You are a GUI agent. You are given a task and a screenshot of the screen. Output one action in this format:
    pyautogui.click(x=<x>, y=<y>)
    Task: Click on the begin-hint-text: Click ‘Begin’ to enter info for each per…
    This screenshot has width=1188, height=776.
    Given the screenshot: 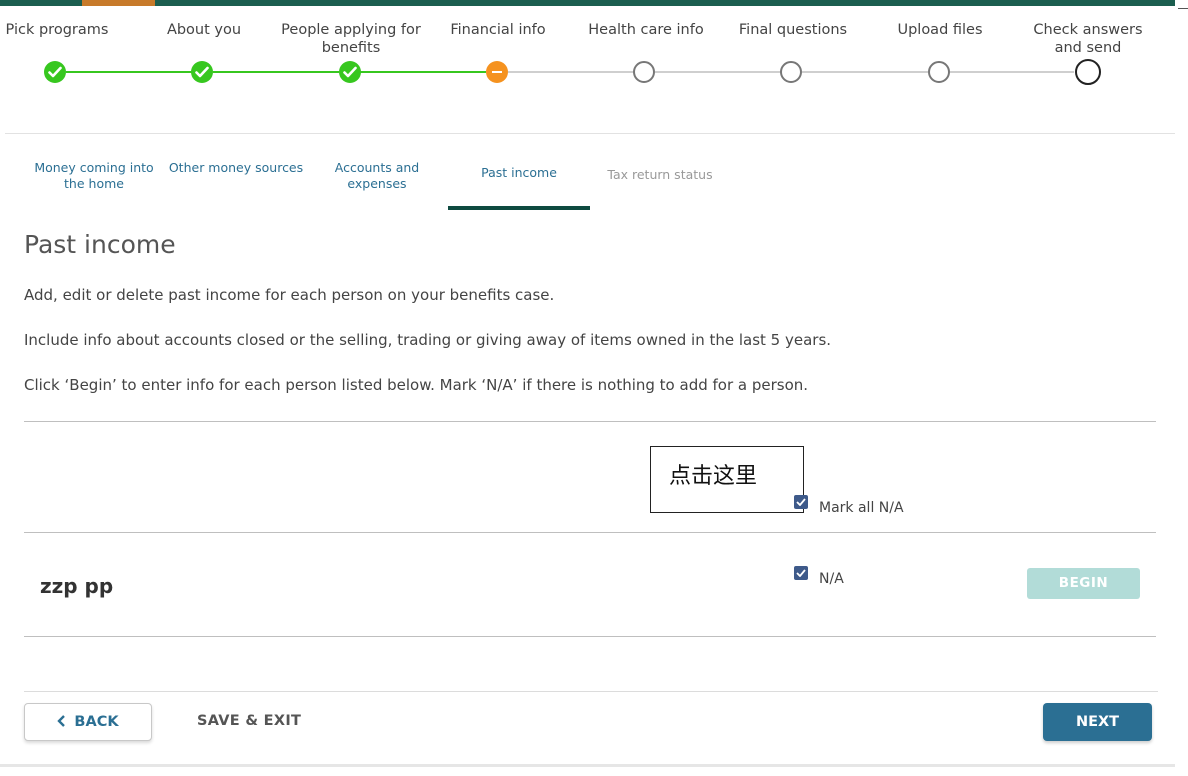 What is the action you would take?
    pyautogui.click(x=416, y=385)
    